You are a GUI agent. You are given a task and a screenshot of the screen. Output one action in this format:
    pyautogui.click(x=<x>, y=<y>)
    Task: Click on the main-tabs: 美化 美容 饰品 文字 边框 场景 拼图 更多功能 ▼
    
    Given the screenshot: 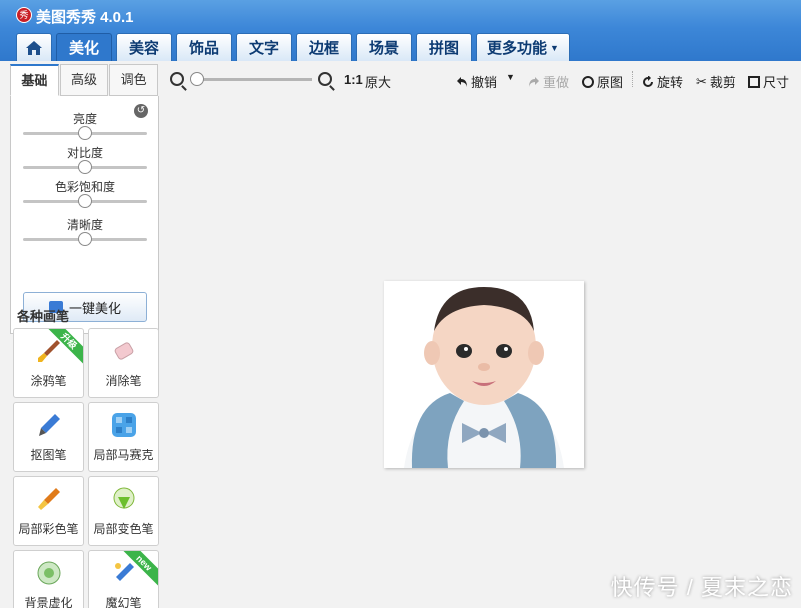 What is the action you would take?
    pyautogui.click(x=293, y=47)
    